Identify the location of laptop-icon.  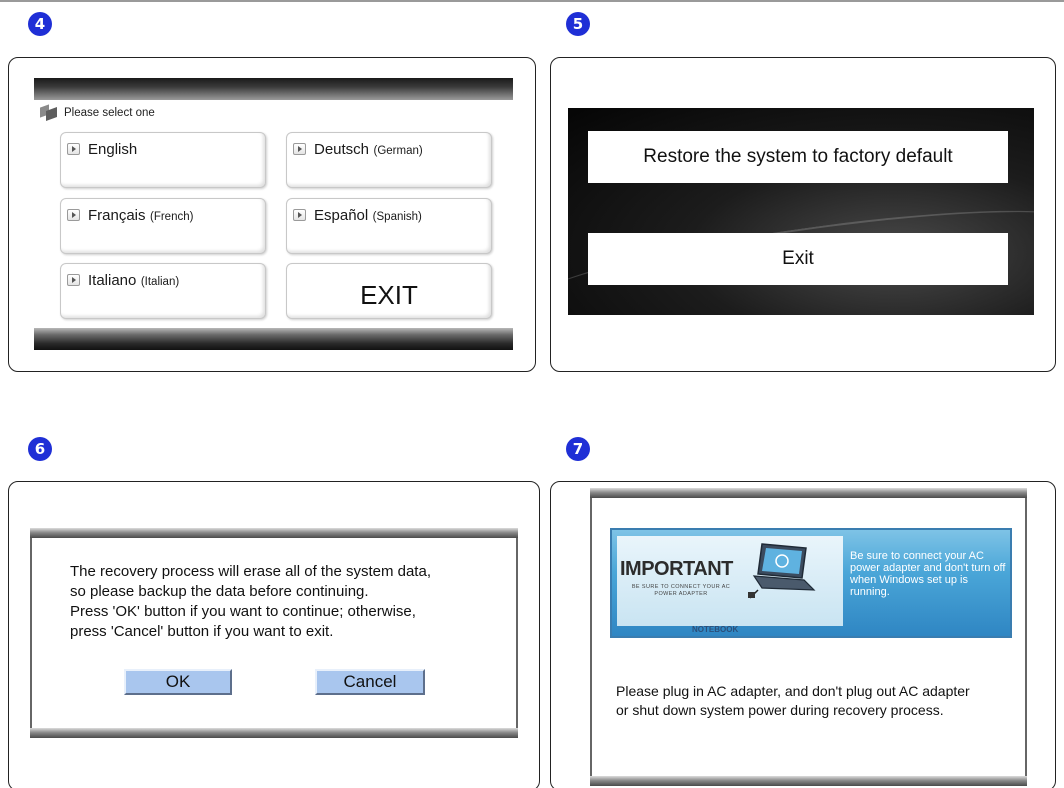
(782, 571).